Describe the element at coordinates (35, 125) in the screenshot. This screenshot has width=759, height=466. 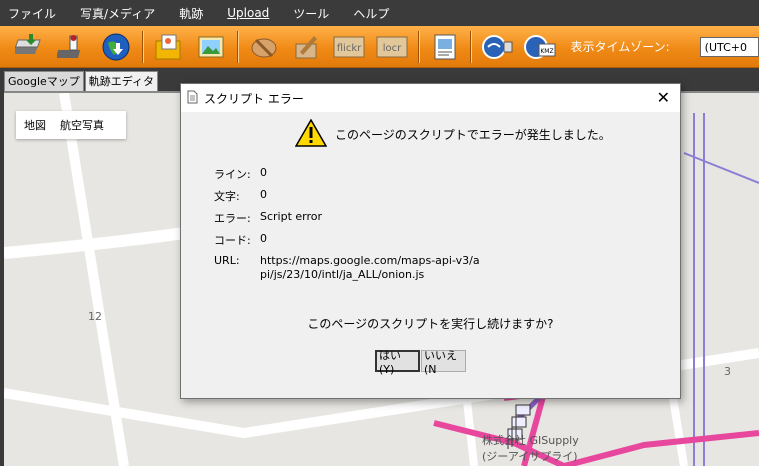
I see `map-type-map: 地図` at that location.